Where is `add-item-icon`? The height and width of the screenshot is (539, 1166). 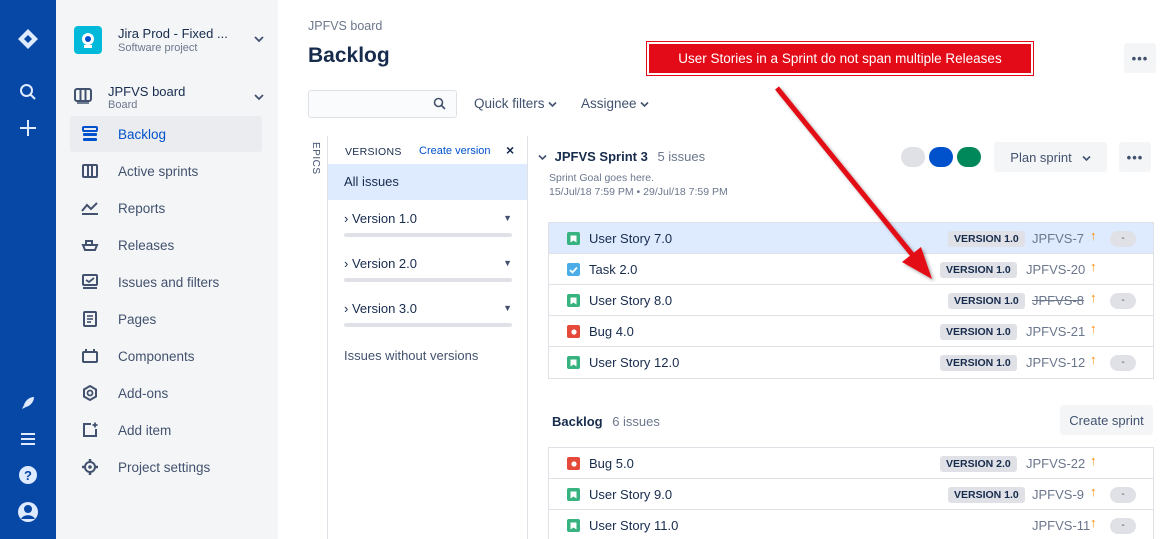 add-item-icon is located at coordinates (90, 430).